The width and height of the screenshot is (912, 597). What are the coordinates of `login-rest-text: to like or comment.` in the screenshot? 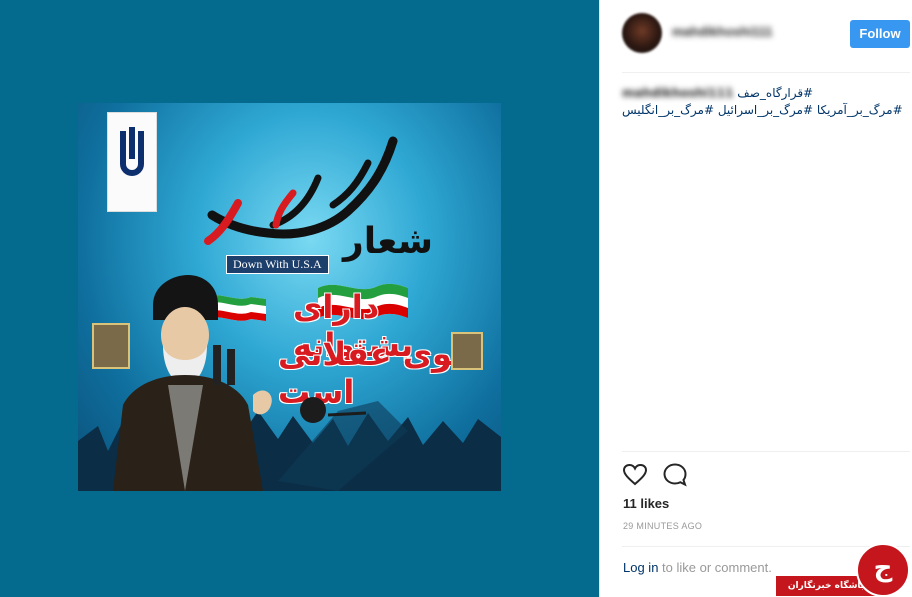 It's located at (715, 567).